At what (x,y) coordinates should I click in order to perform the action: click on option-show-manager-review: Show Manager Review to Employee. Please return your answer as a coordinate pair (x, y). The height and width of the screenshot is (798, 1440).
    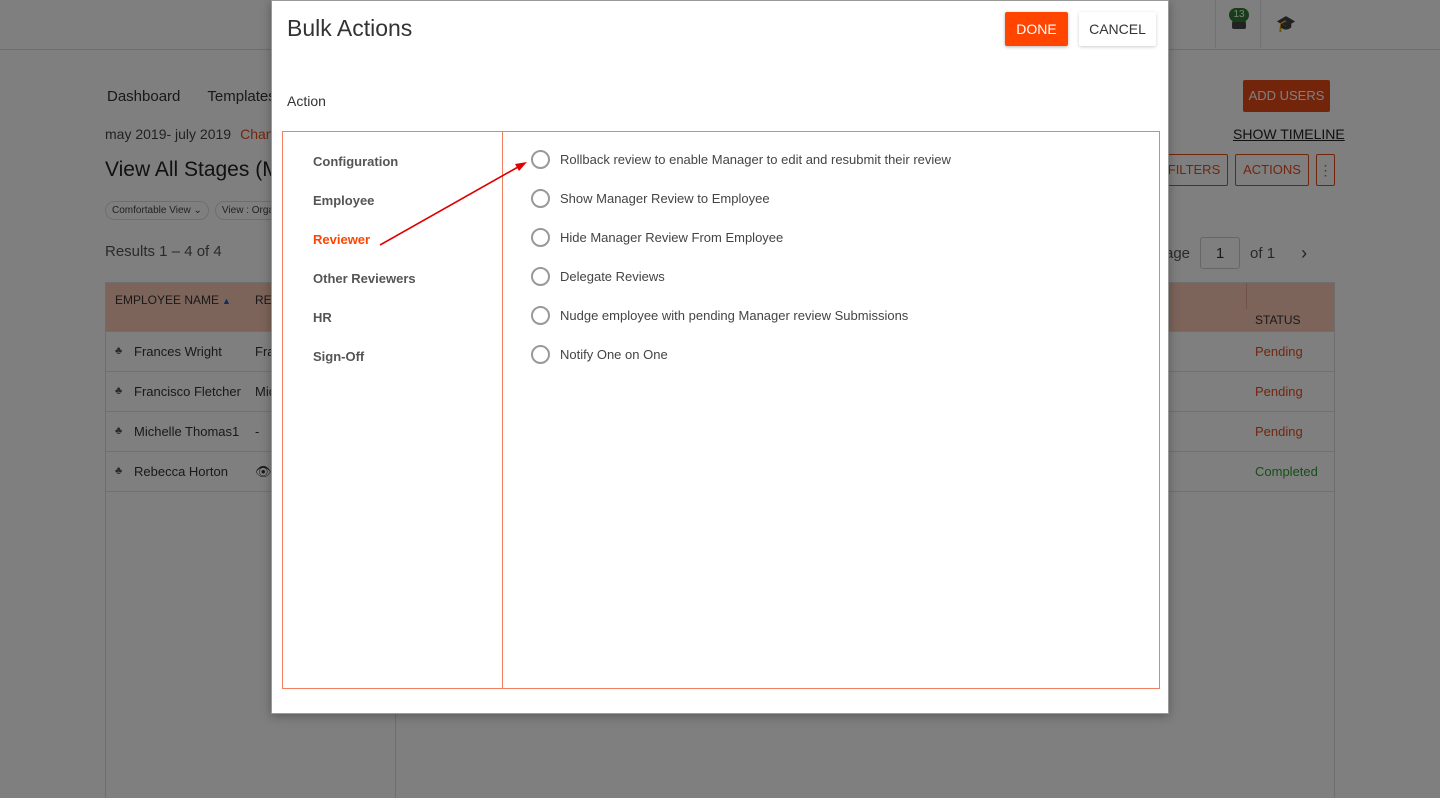
    Looking at the image, I should click on (650, 198).